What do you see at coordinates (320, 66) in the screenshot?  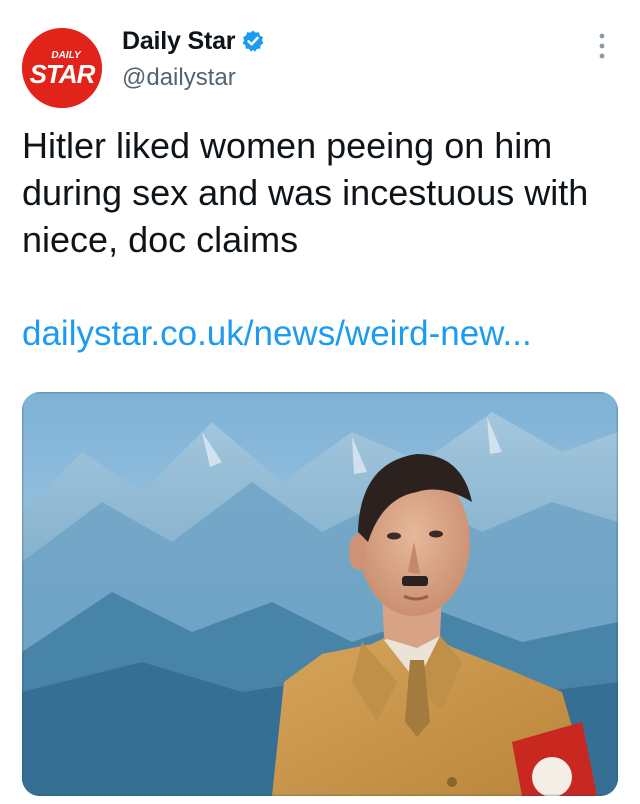 I see `tweet-header: DAILY STAR Daily Star @dailystar` at bounding box center [320, 66].